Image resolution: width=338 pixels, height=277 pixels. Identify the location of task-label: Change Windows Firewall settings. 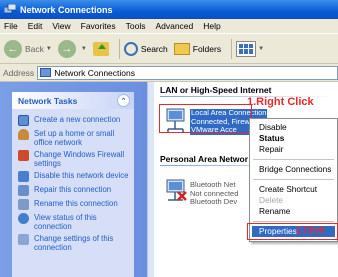
(79, 159).